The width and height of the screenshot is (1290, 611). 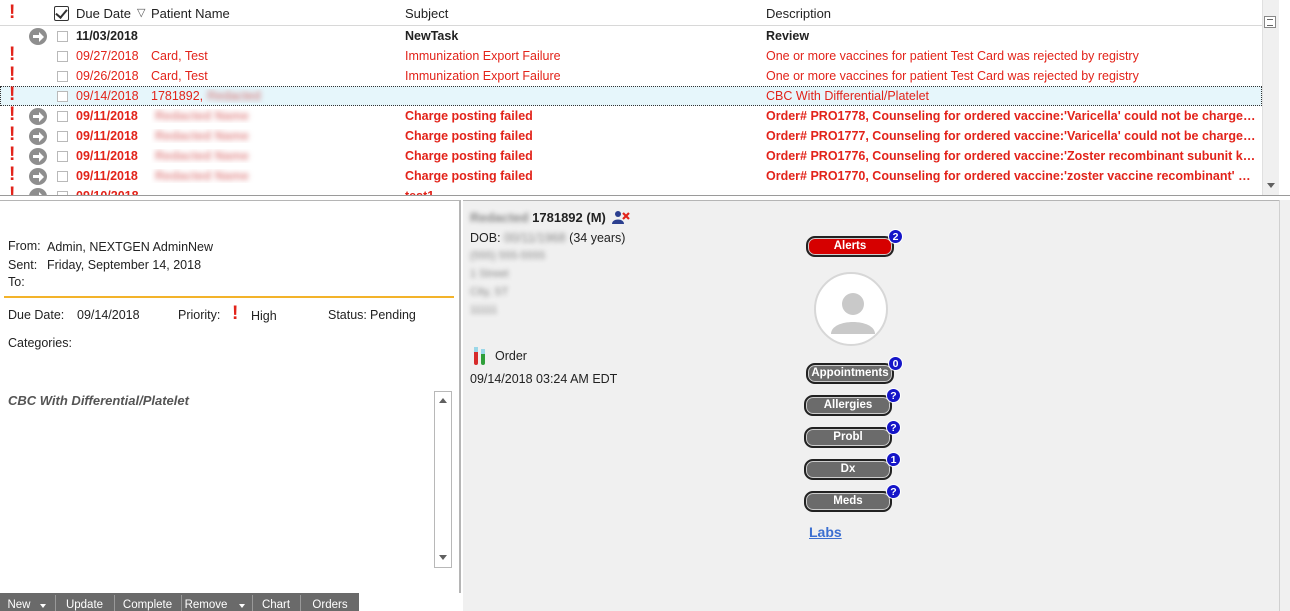 What do you see at coordinates (485, 238) in the screenshot?
I see `dob-label: DOB:` at bounding box center [485, 238].